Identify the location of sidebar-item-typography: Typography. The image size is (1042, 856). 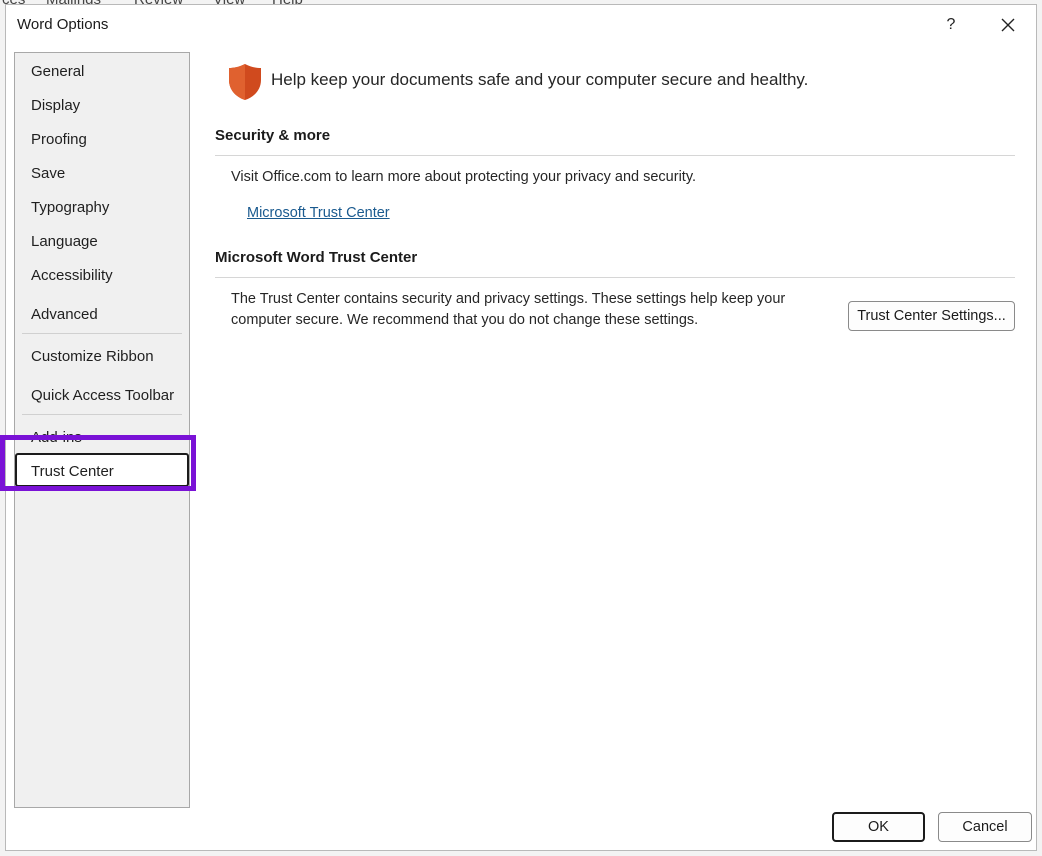
(70, 207).